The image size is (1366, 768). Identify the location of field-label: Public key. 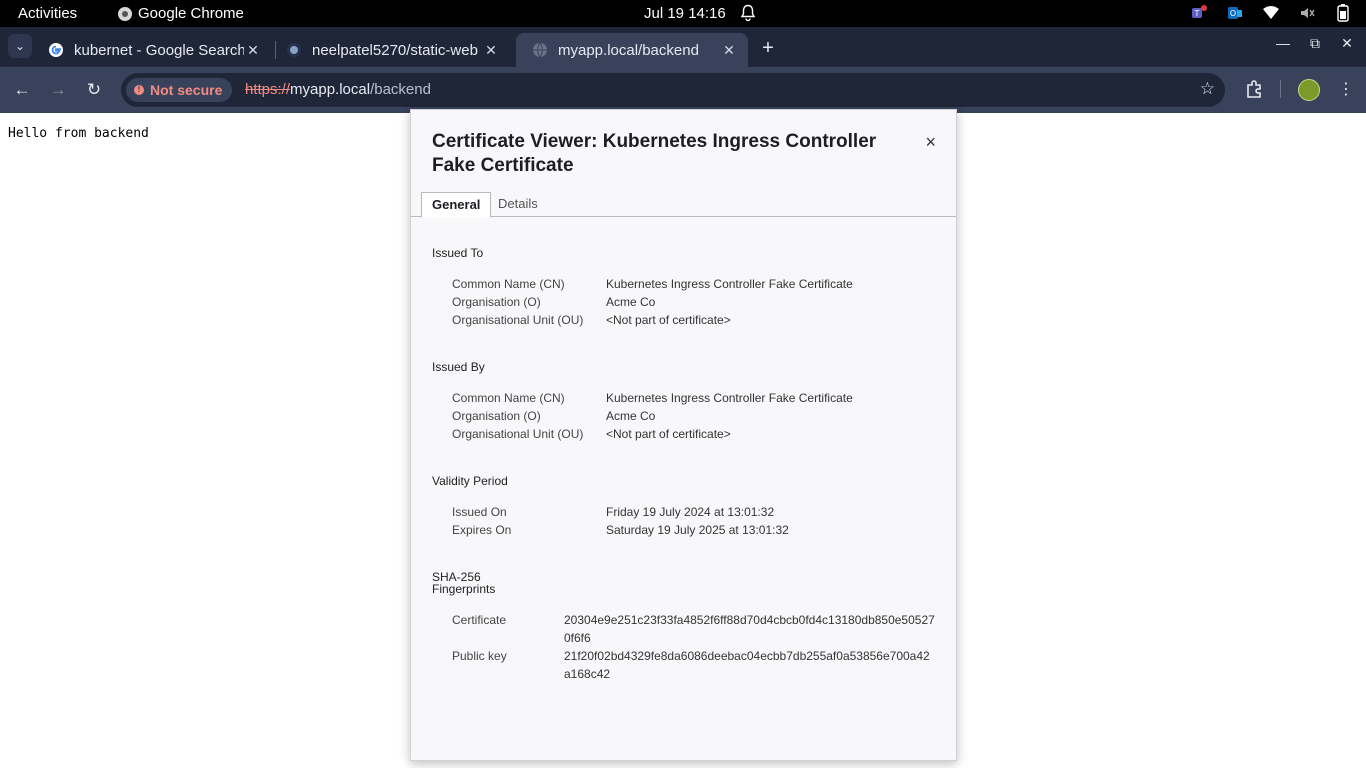
(479, 656).